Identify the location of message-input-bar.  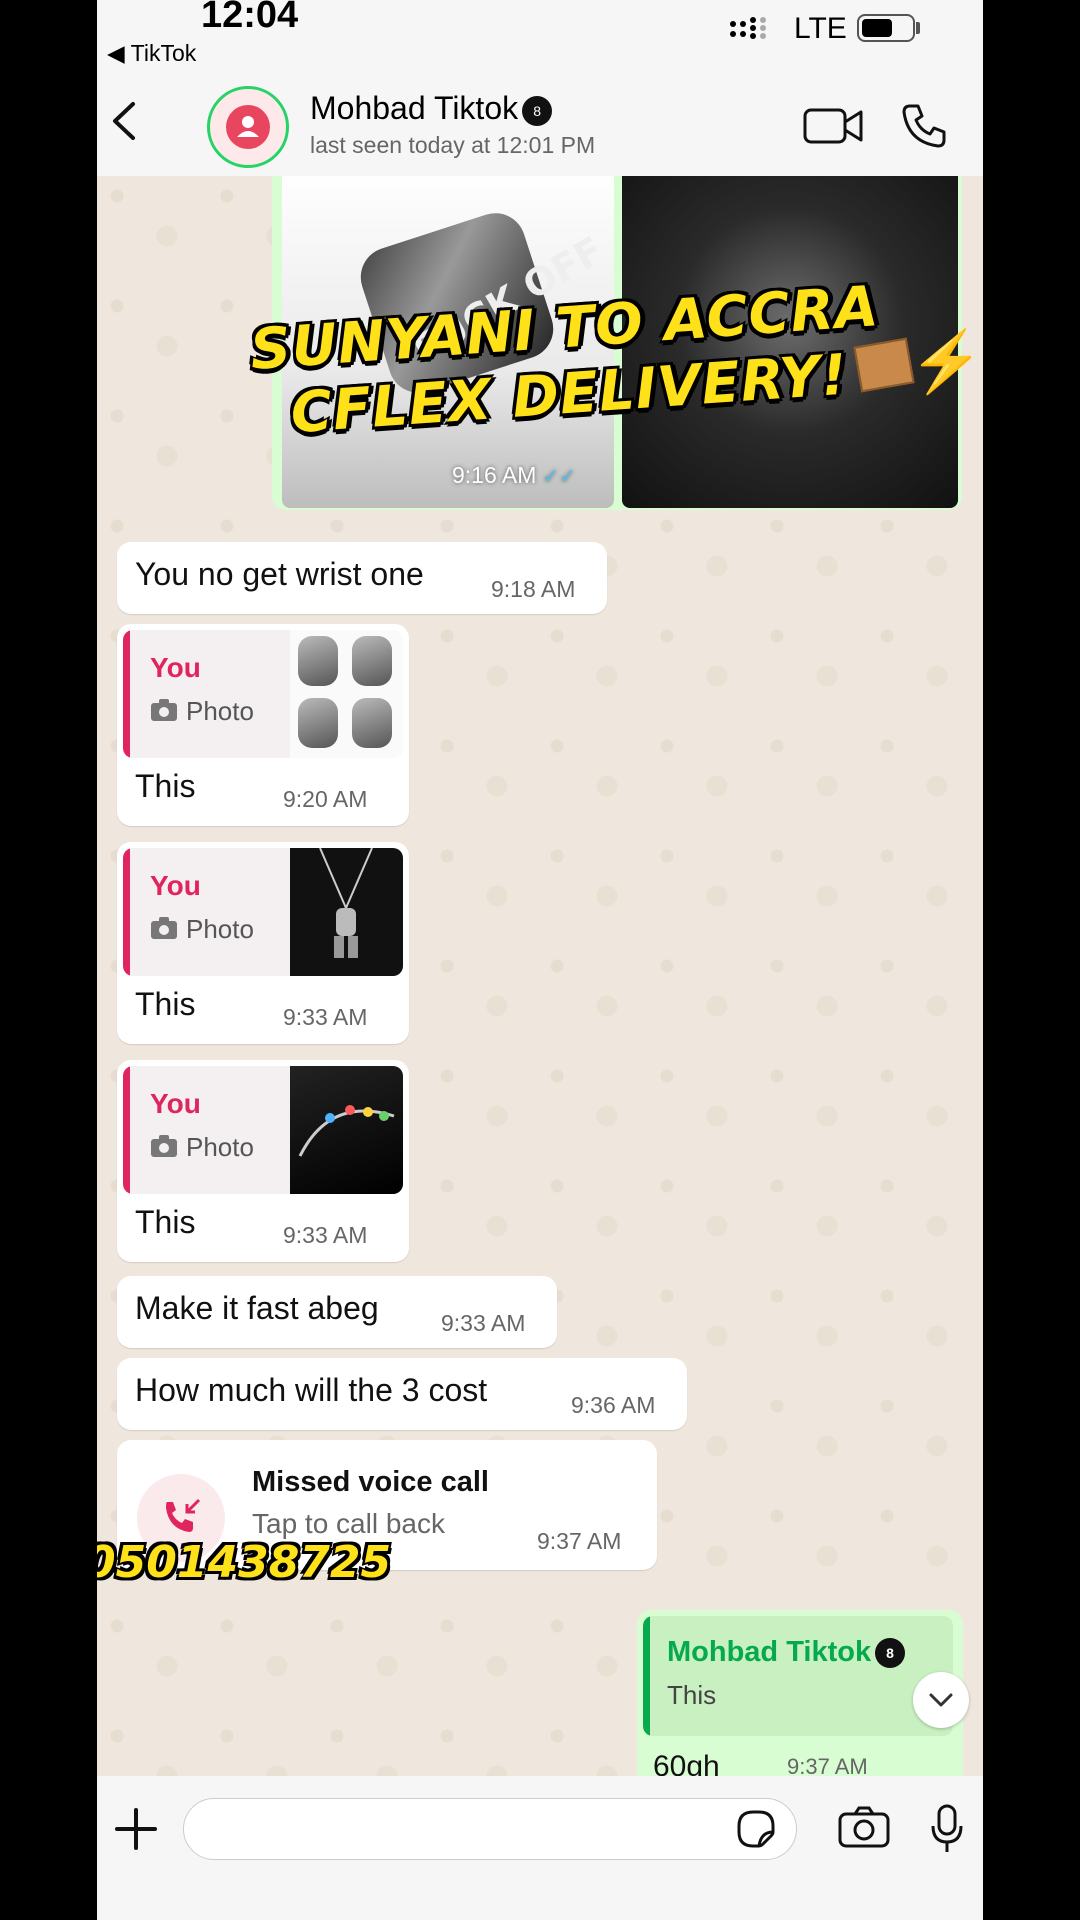
(540, 1848).